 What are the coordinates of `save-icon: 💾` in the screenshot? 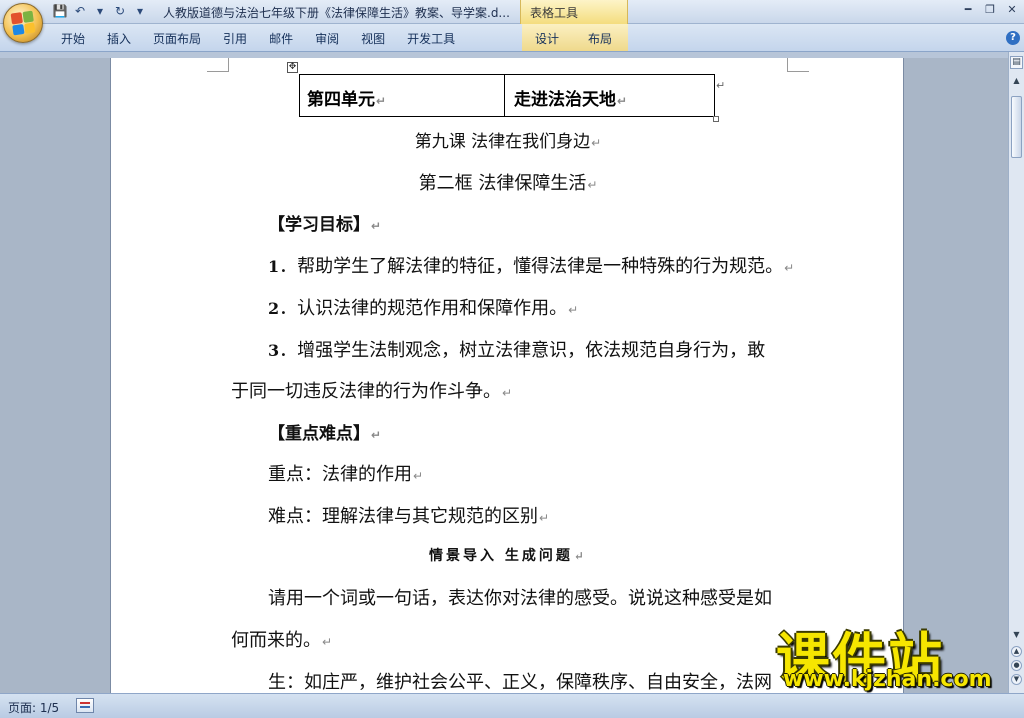 It's located at (60, 11).